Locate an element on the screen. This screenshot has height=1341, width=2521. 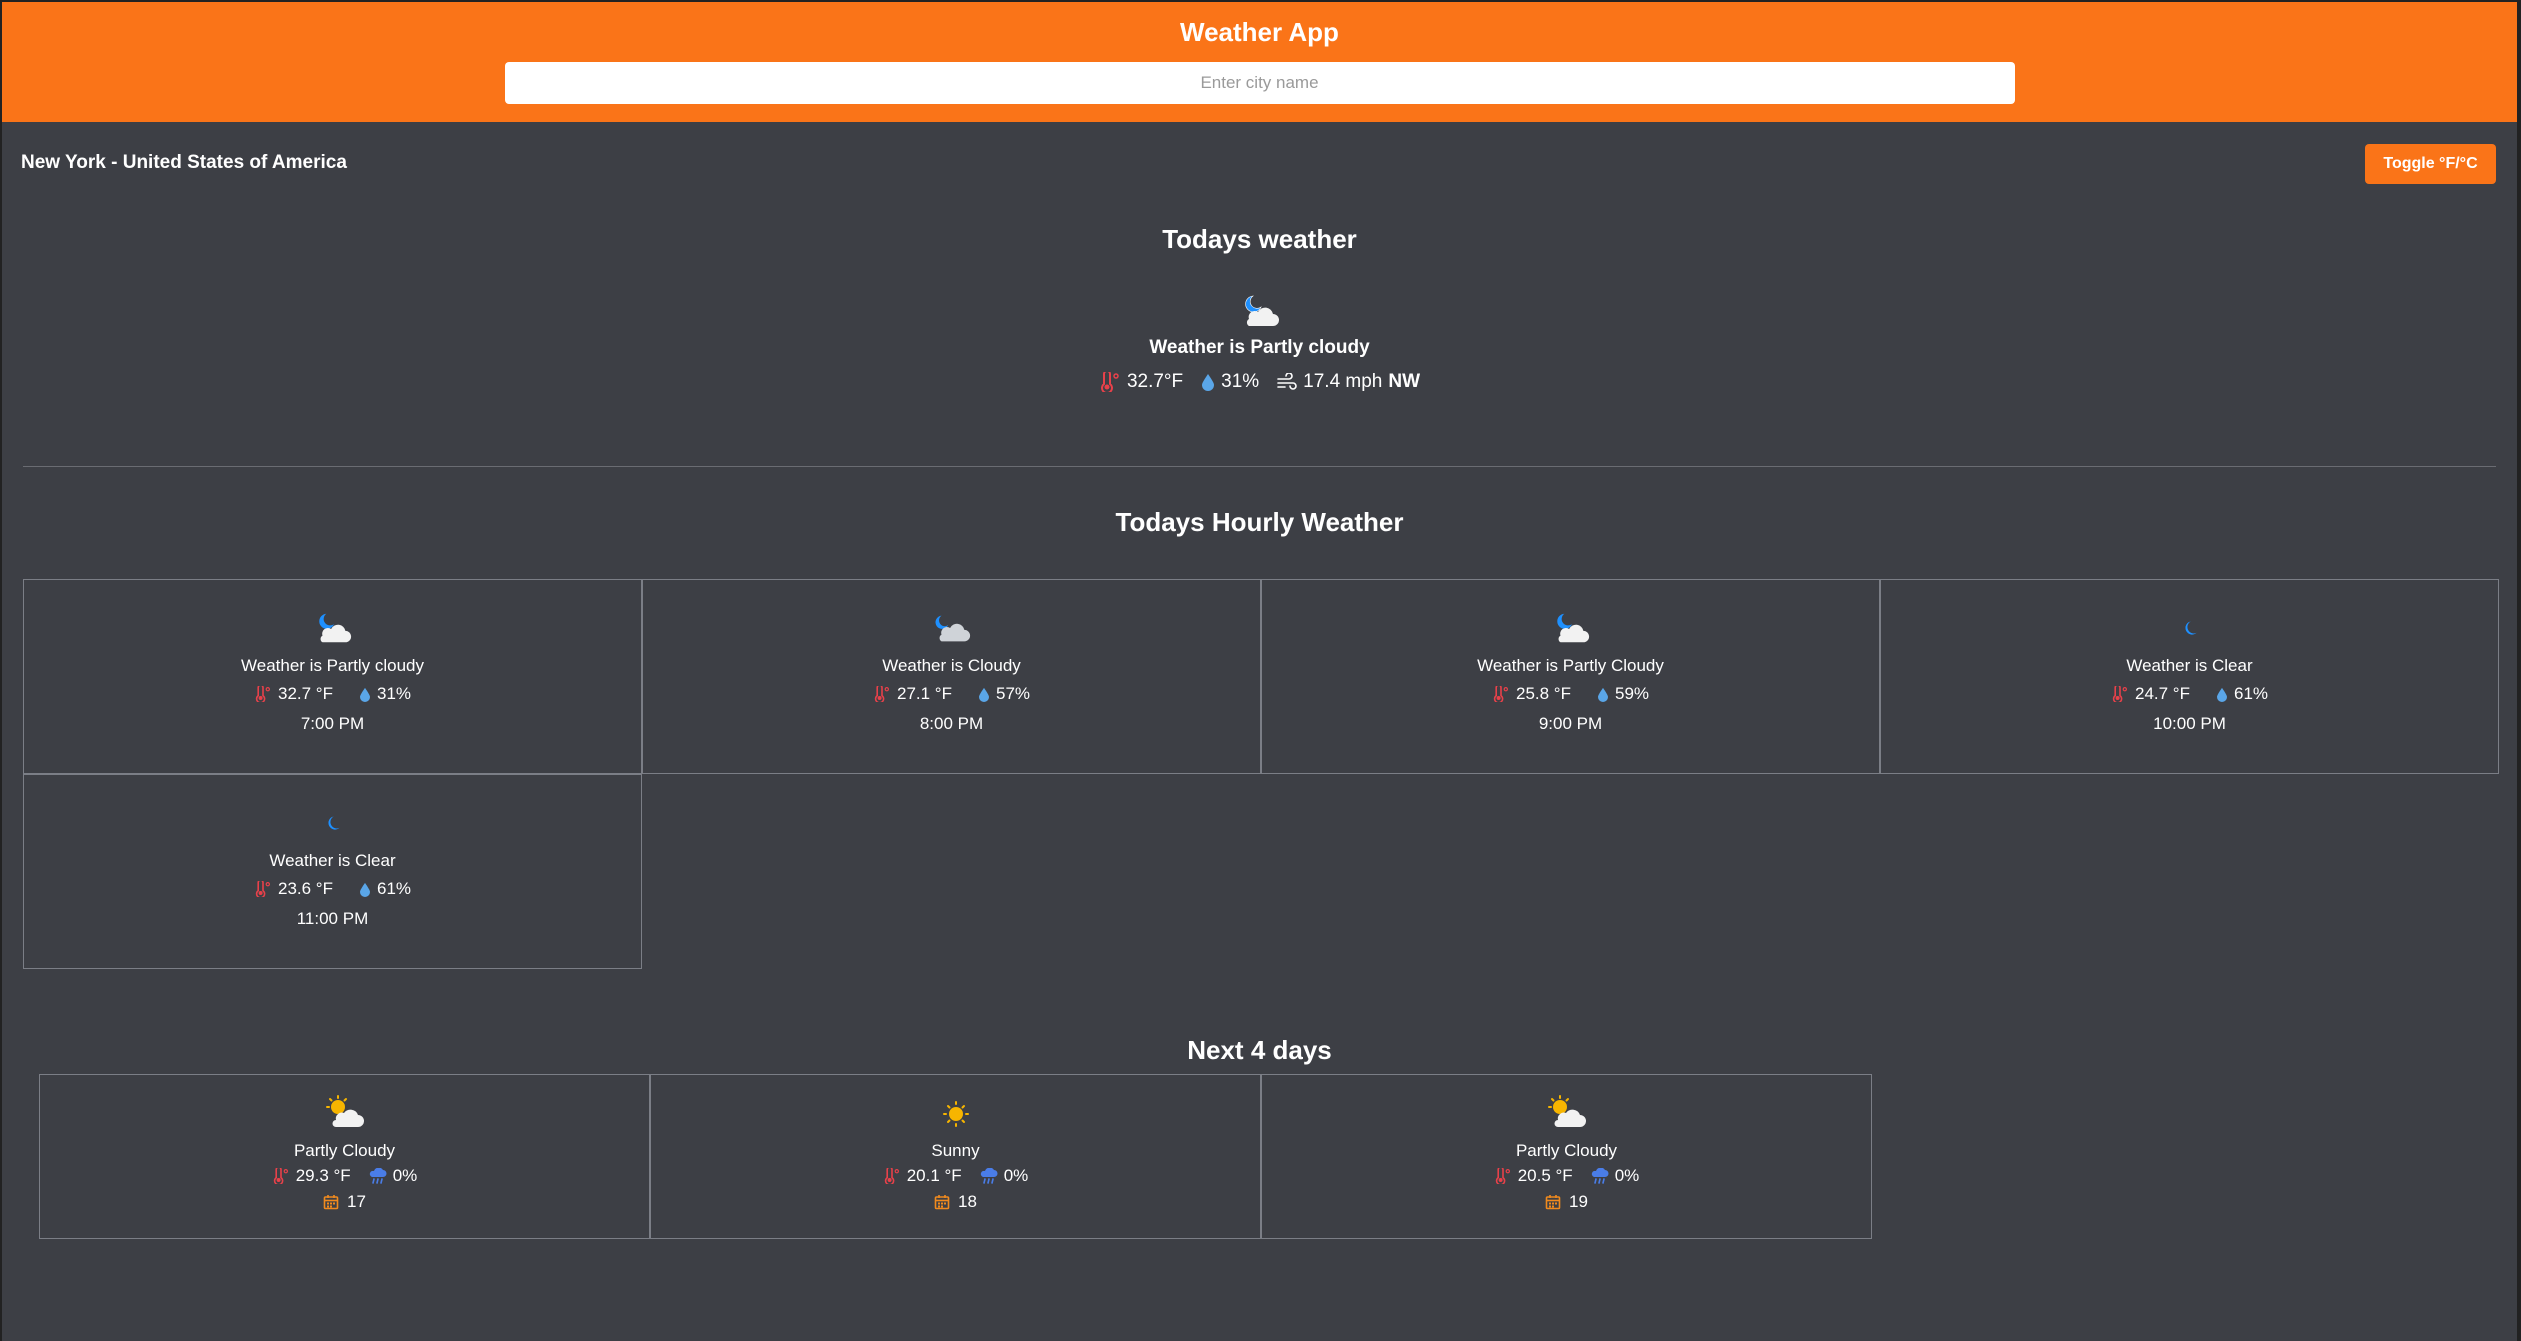
hourly-stats: 32.7 °F 31% is located at coordinates (332, 694).